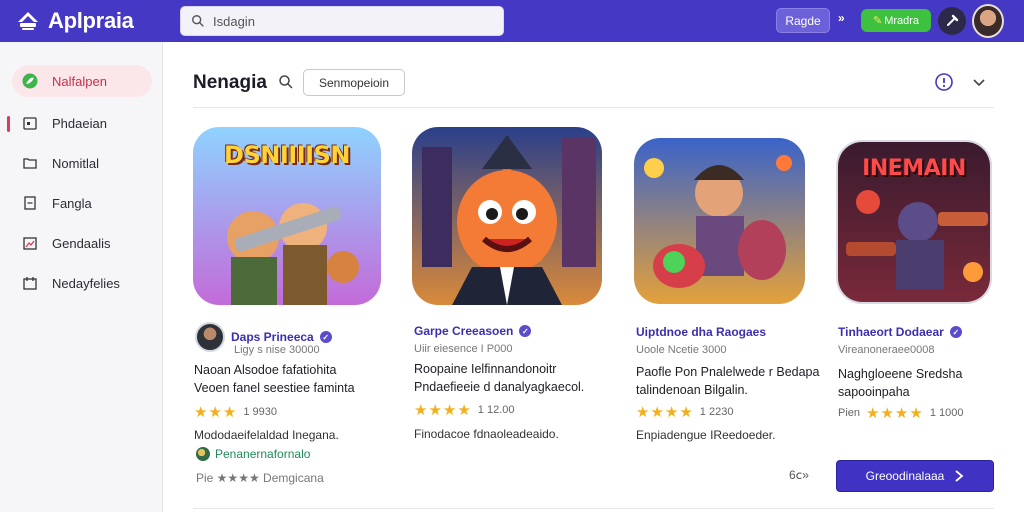 This screenshot has width=1024, height=512. What do you see at coordinates (886, 350) in the screenshot?
I see `card-subtitle: Vireanoneraee0008` at bounding box center [886, 350].